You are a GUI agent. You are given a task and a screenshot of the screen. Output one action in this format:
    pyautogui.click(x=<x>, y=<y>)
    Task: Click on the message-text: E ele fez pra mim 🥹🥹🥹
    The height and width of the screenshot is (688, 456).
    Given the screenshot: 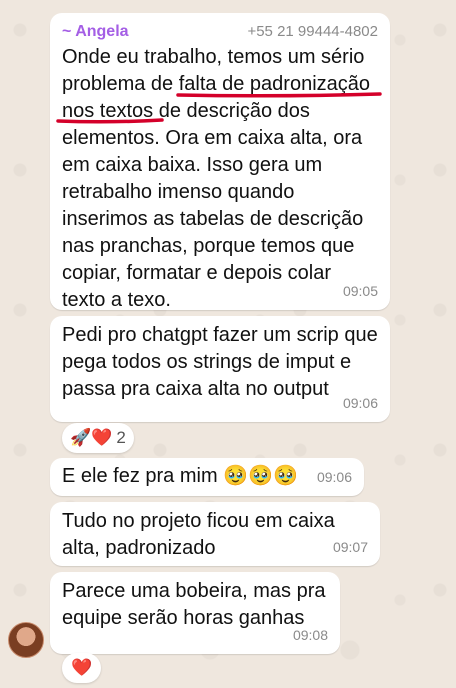 What is the action you would take?
    pyautogui.click(x=180, y=476)
    